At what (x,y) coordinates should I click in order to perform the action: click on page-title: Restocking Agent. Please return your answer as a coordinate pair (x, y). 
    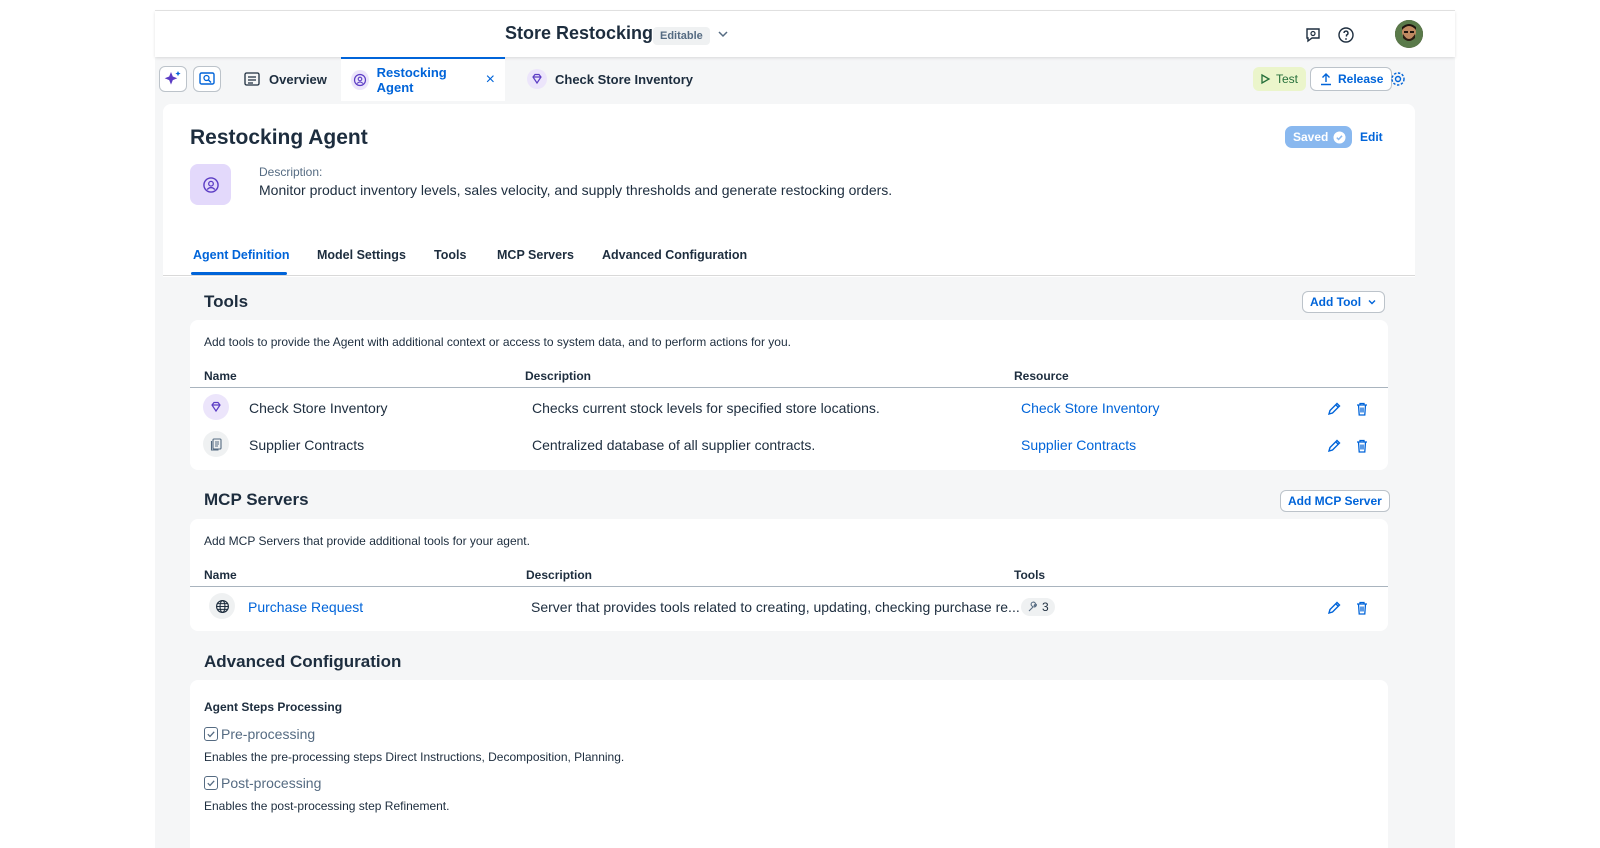
    Looking at the image, I should click on (279, 137).